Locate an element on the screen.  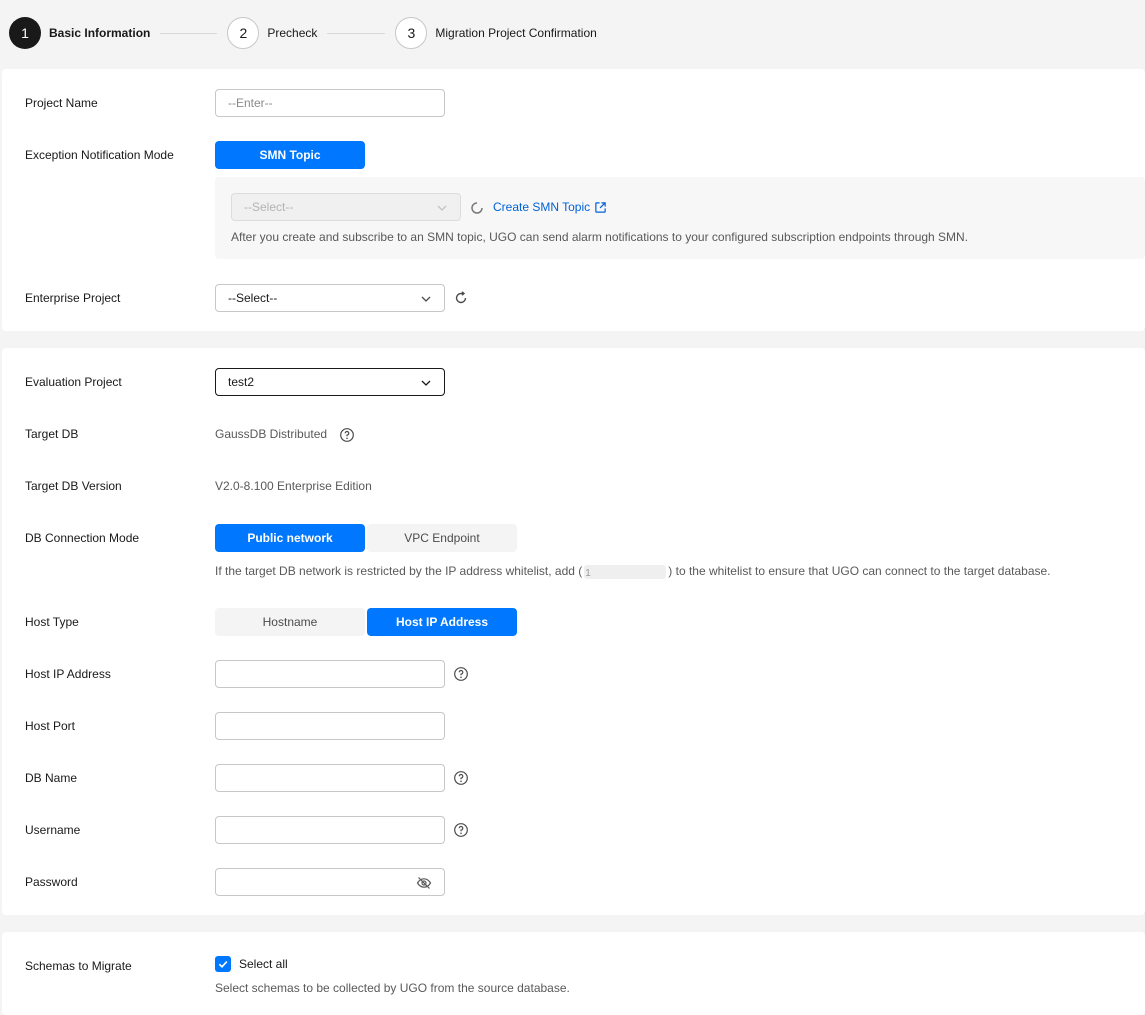
step-label: Precheck is located at coordinates (292, 33).